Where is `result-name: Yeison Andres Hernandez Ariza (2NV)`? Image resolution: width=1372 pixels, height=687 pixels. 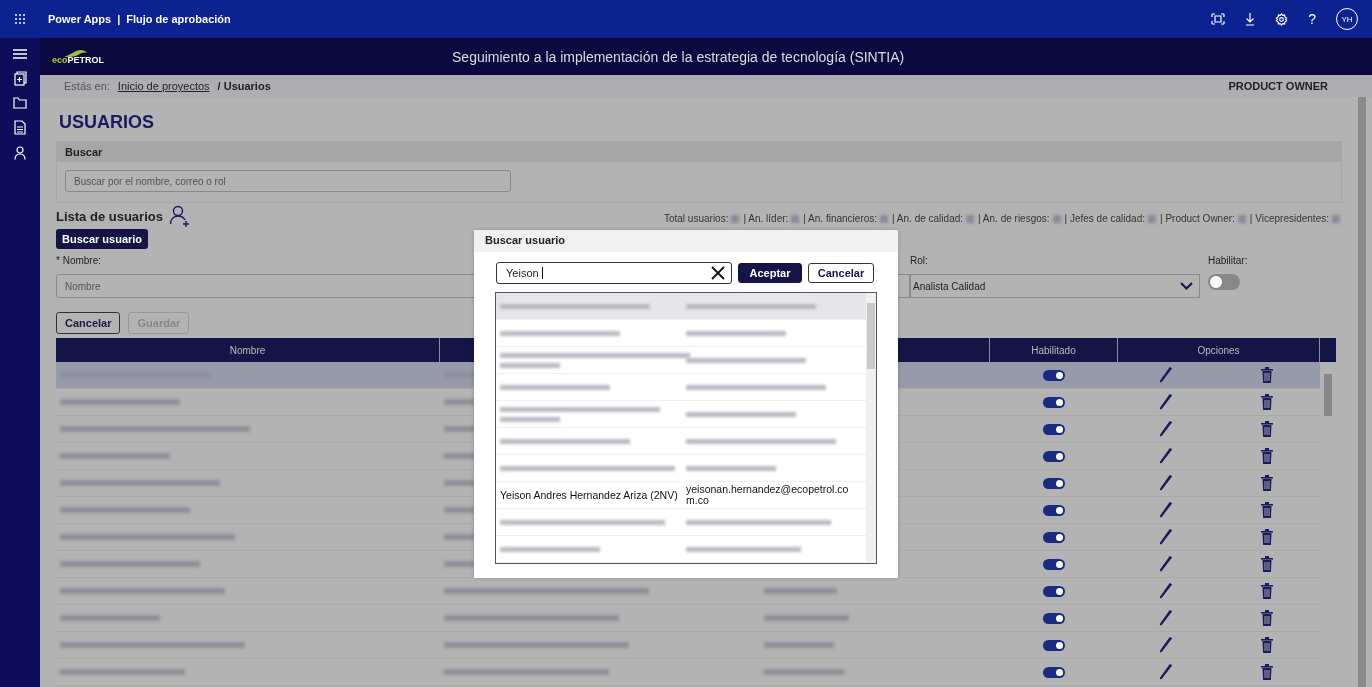 result-name: Yeison Andres Hernandez Ariza (2NV) is located at coordinates (589, 495).